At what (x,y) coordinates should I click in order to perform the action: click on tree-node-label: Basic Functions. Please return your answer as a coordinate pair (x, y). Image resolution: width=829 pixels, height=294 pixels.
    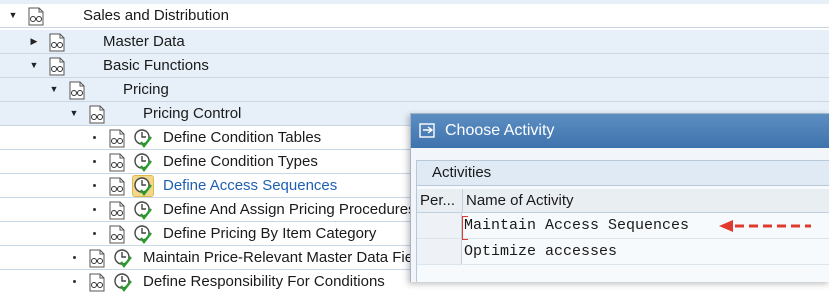
    Looking at the image, I should click on (156, 65).